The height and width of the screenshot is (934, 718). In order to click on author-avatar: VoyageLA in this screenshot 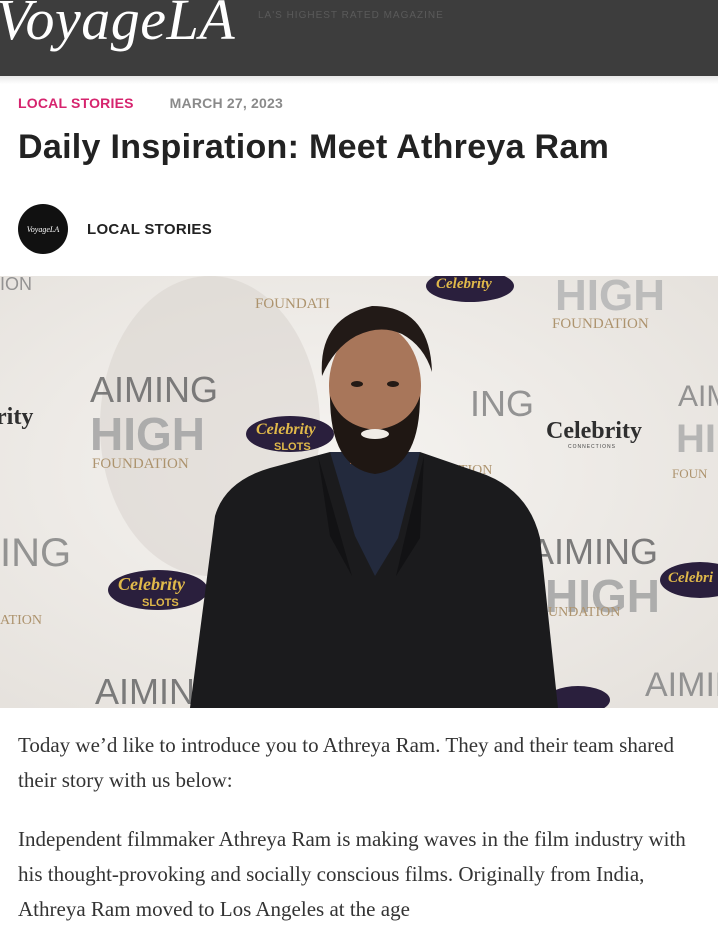, I will do `click(43, 229)`.